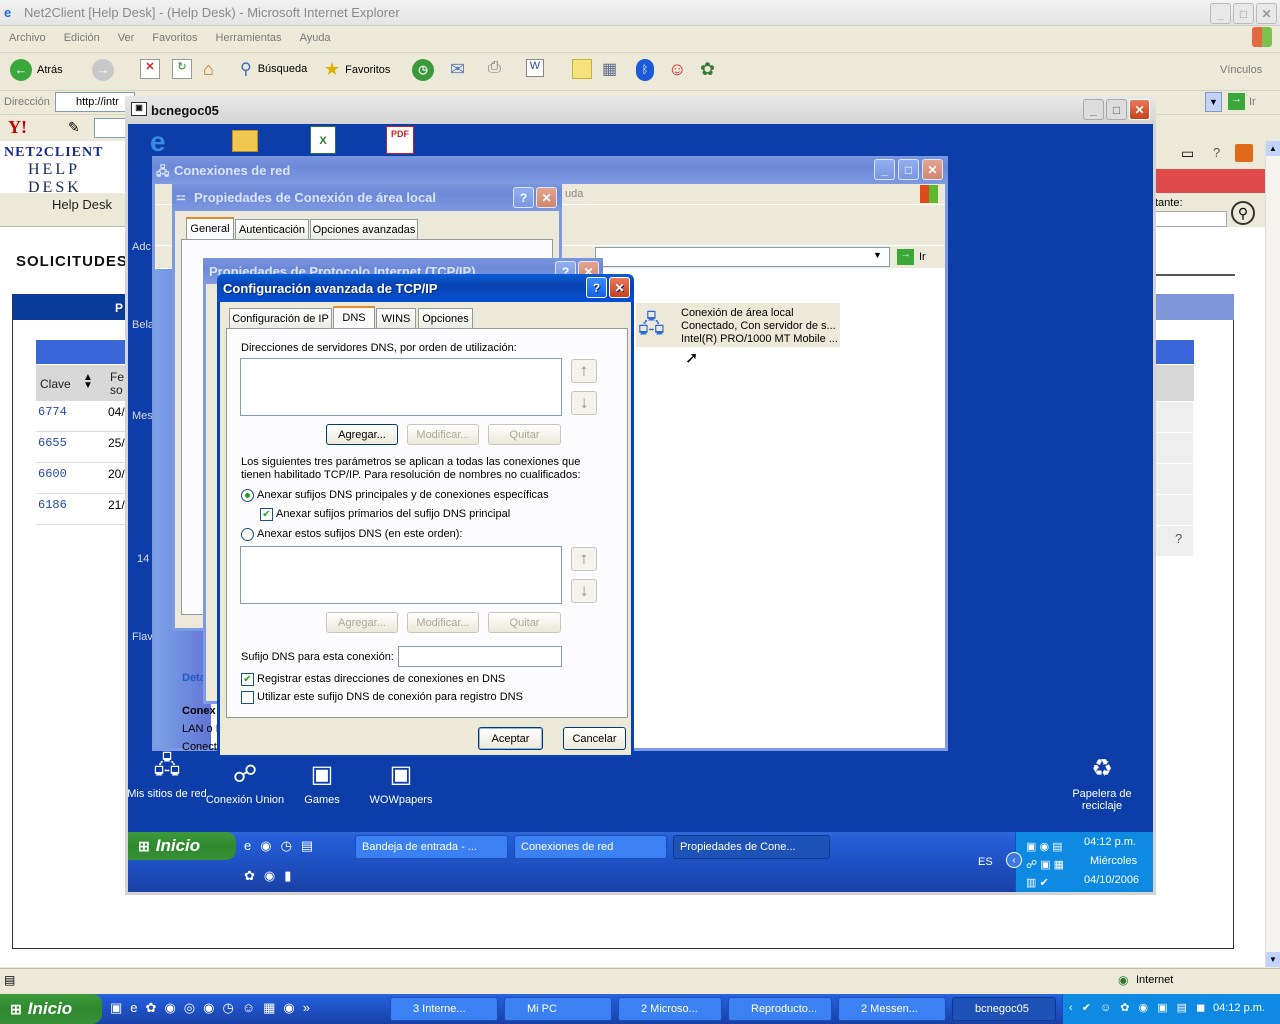 This screenshot has width=1280, height=1024. Describe the element at coordinates (252, 1007) in the screenshot. I see `yahoo-quick-icon: ☺` at that location.